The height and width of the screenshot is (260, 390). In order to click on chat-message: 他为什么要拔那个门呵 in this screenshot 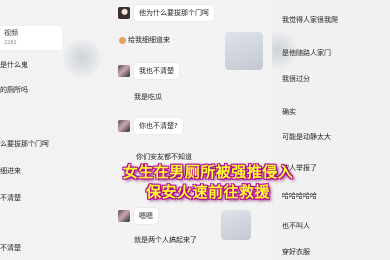, I will do `click(174, 13)`.